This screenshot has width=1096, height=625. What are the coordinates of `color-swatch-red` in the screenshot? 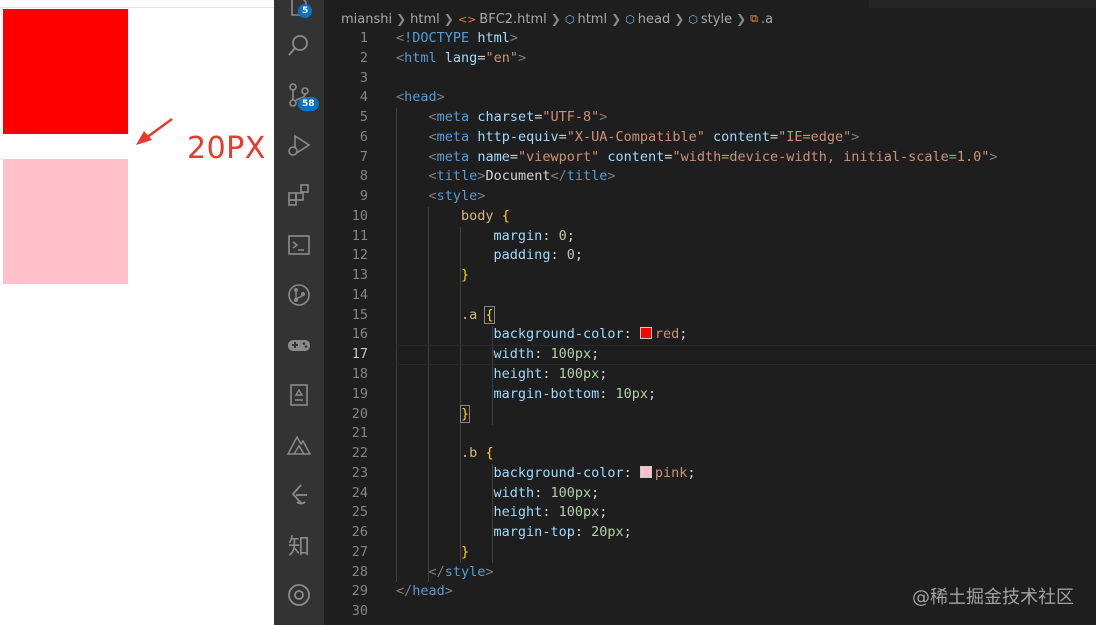 It's located at (645, 333).